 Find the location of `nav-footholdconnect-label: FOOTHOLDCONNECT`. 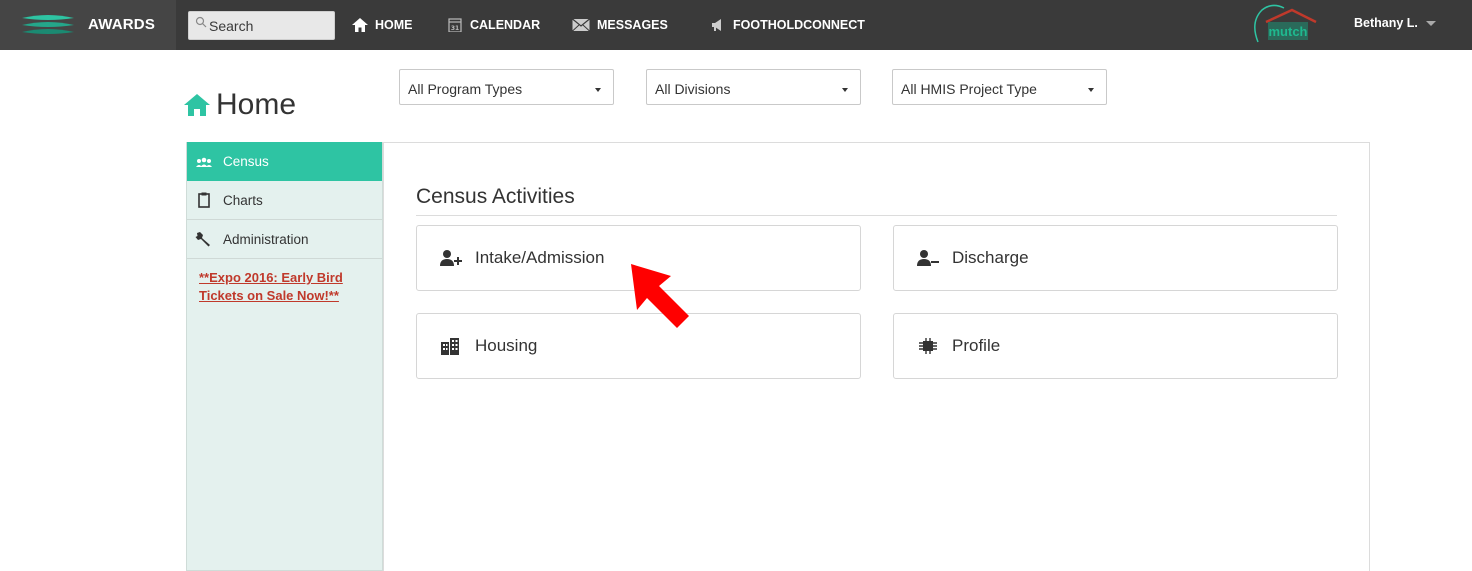

nav-footholdconnect-label: FOOTHOLDCONNECT is located at coordinates (799, 25).